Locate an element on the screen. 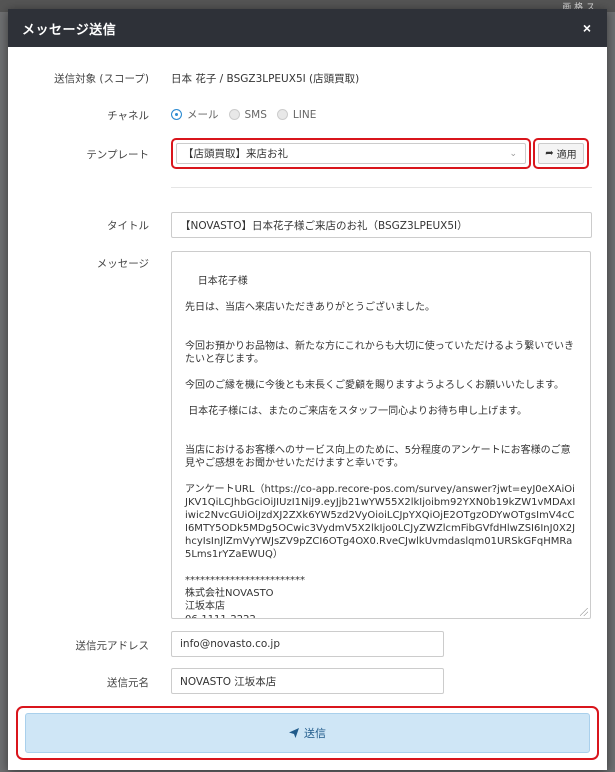  from-address-value: info@novasto.co.jp is located at coordinates (230, 644).